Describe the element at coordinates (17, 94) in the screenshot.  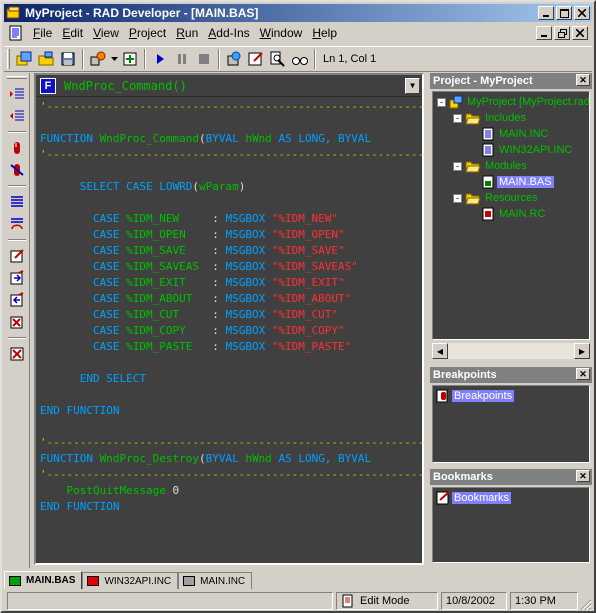
I see `indent-icon` at that location.